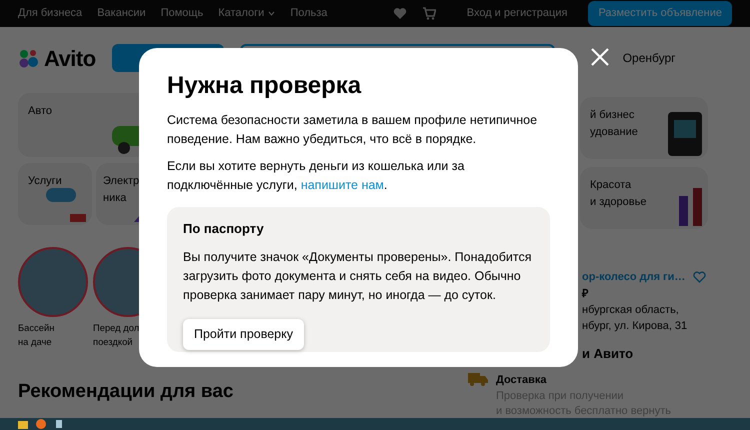  Describe the element at coordinates (247, 13) in the screenshot. I see `nav-link: Каталоги` at that location.